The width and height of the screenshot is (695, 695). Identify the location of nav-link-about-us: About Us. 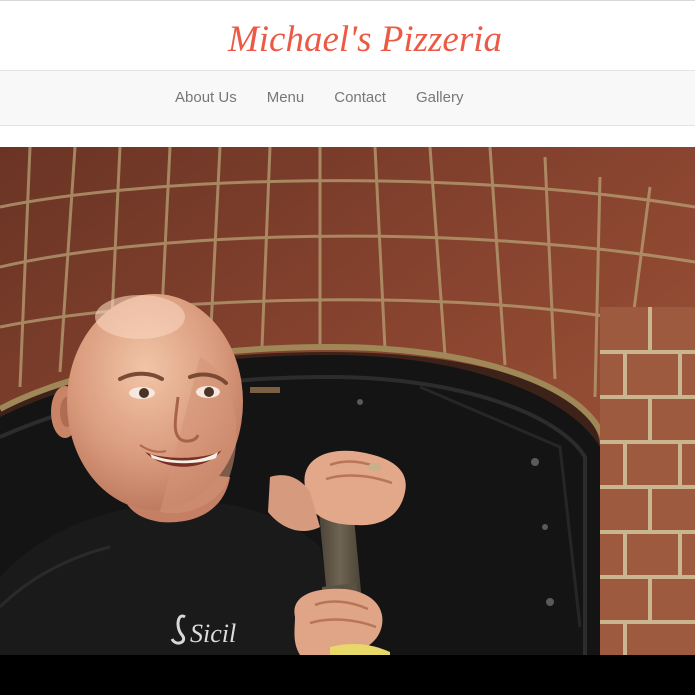
(206, 98).